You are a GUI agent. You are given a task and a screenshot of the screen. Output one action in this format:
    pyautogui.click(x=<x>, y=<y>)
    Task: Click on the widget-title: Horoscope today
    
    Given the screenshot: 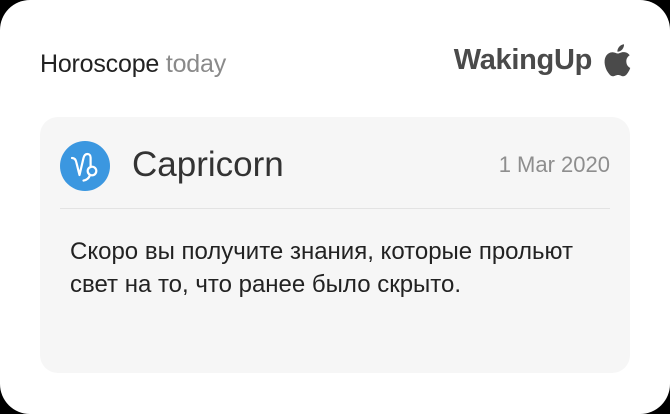 What is the action you would take?
    pyautogui.click(x=133, y=64)
    